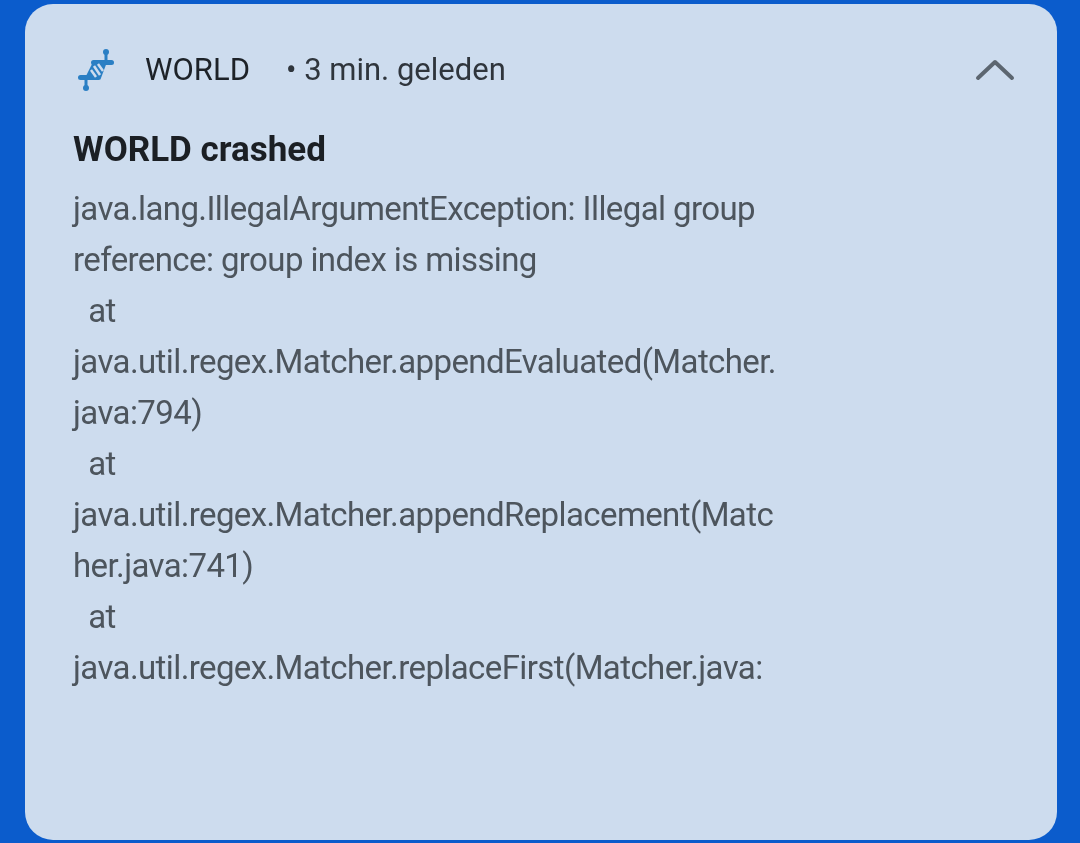 The width and height of the screenshot is (1080, 843). What do you see at coordinates (305, 260) in the screenshot?
I see `stack-trace-line: reference: group index is missing` at bounding box center [305, 260].